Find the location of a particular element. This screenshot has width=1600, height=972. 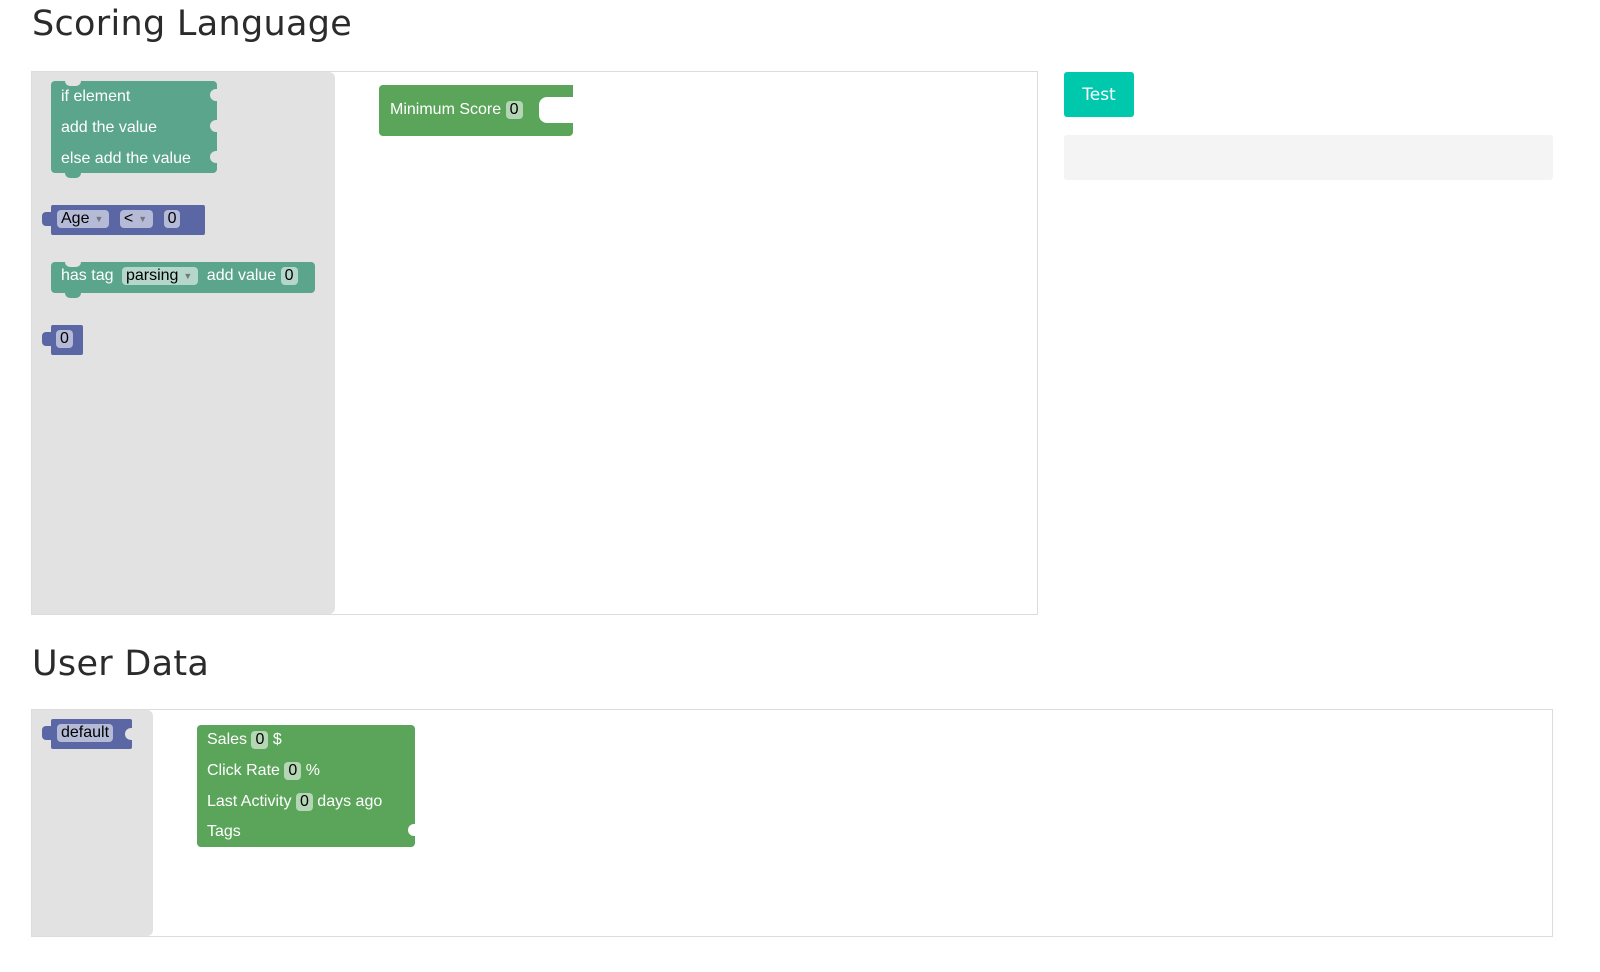

default-tag-block: default is located at coordinates (87, 734).